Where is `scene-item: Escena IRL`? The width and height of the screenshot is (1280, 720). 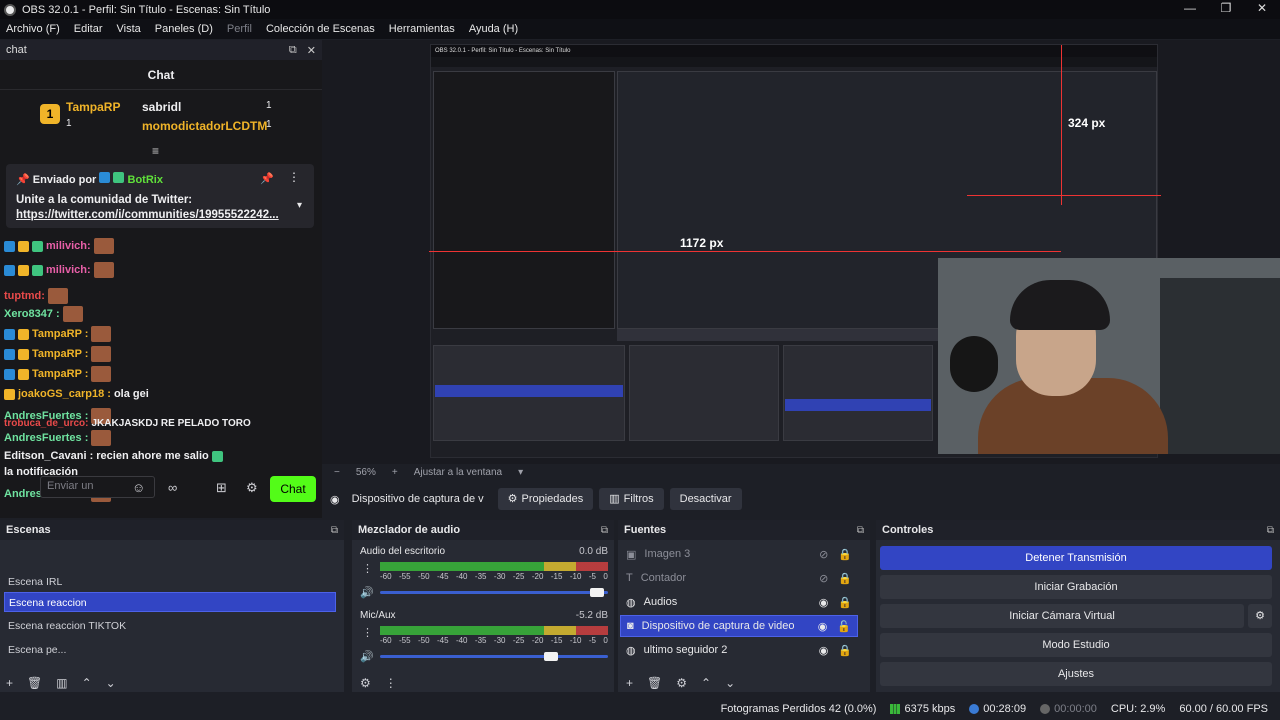 scene-item: Escena IRL is located at coordinates (170, 582).